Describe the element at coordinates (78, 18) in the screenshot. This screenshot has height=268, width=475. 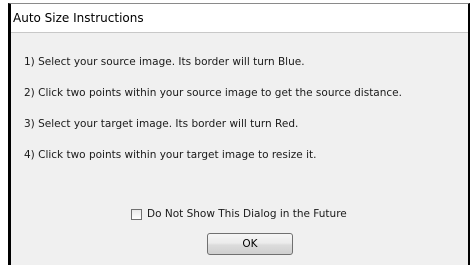
I see `dialog-title: Auto Size Instructions` at that location.